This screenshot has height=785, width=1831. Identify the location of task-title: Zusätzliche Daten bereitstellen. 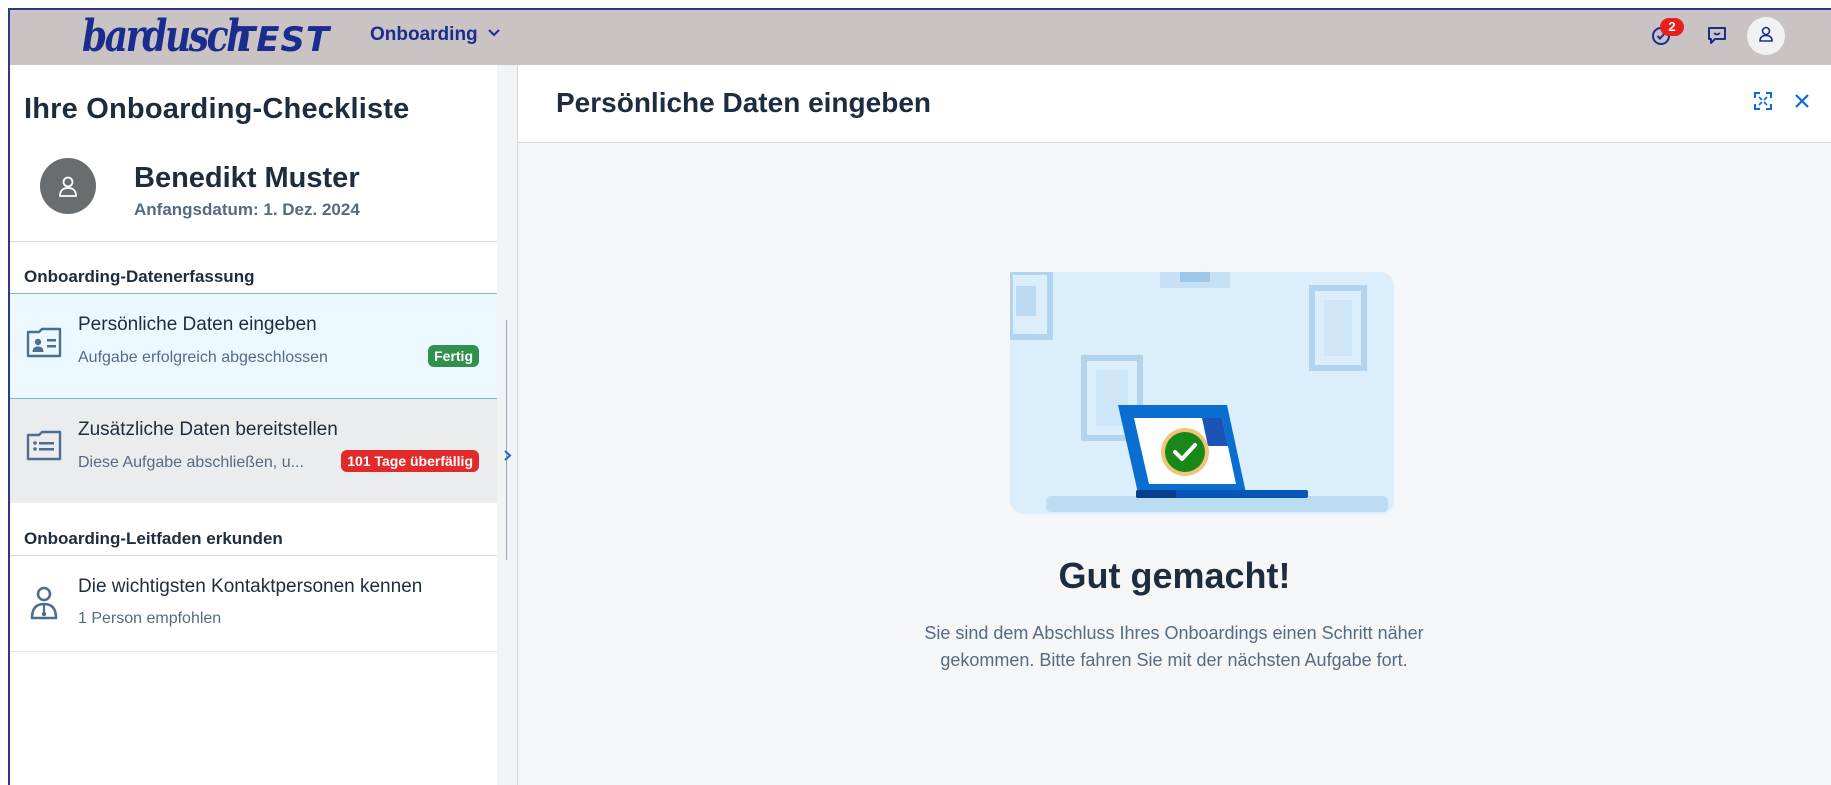
(208, 429).